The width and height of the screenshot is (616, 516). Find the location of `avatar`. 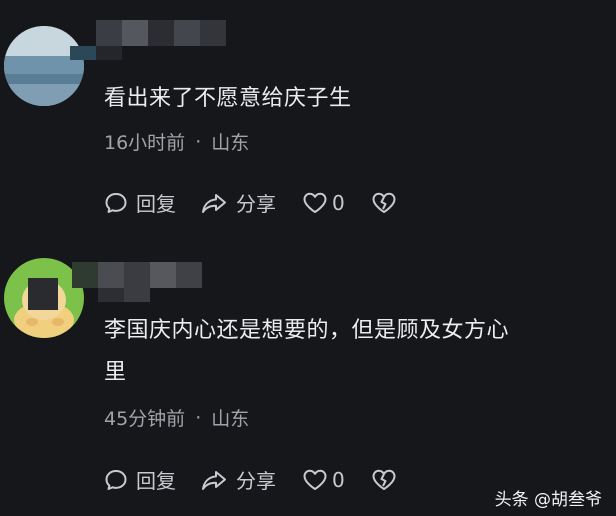

avatar is located at coordinates (44, 66).